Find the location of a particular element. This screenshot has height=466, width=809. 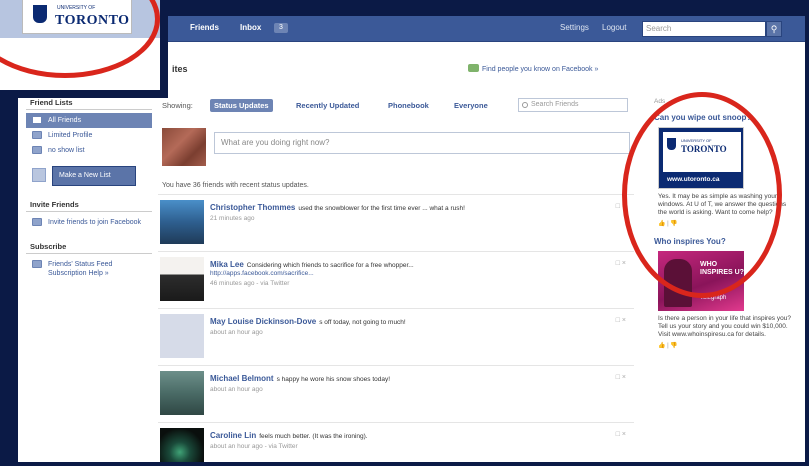

friend-name-link: Michael Belmont is located at coordinates (242, 378).